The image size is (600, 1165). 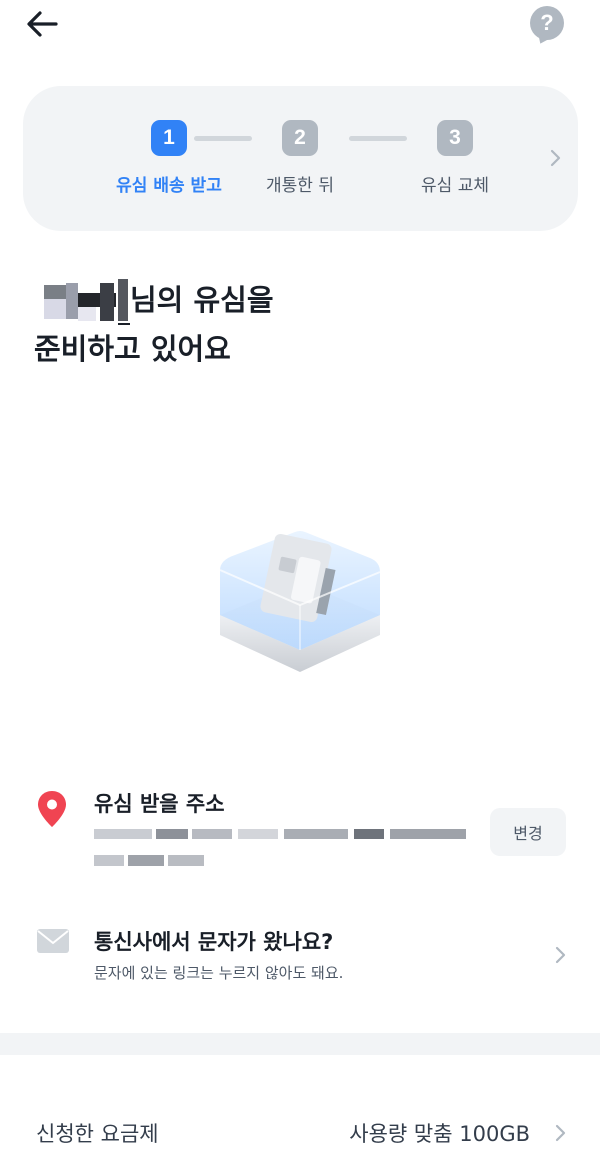 I want to click on title-suffix: 님의 유심을, so click(x=202, y=300).